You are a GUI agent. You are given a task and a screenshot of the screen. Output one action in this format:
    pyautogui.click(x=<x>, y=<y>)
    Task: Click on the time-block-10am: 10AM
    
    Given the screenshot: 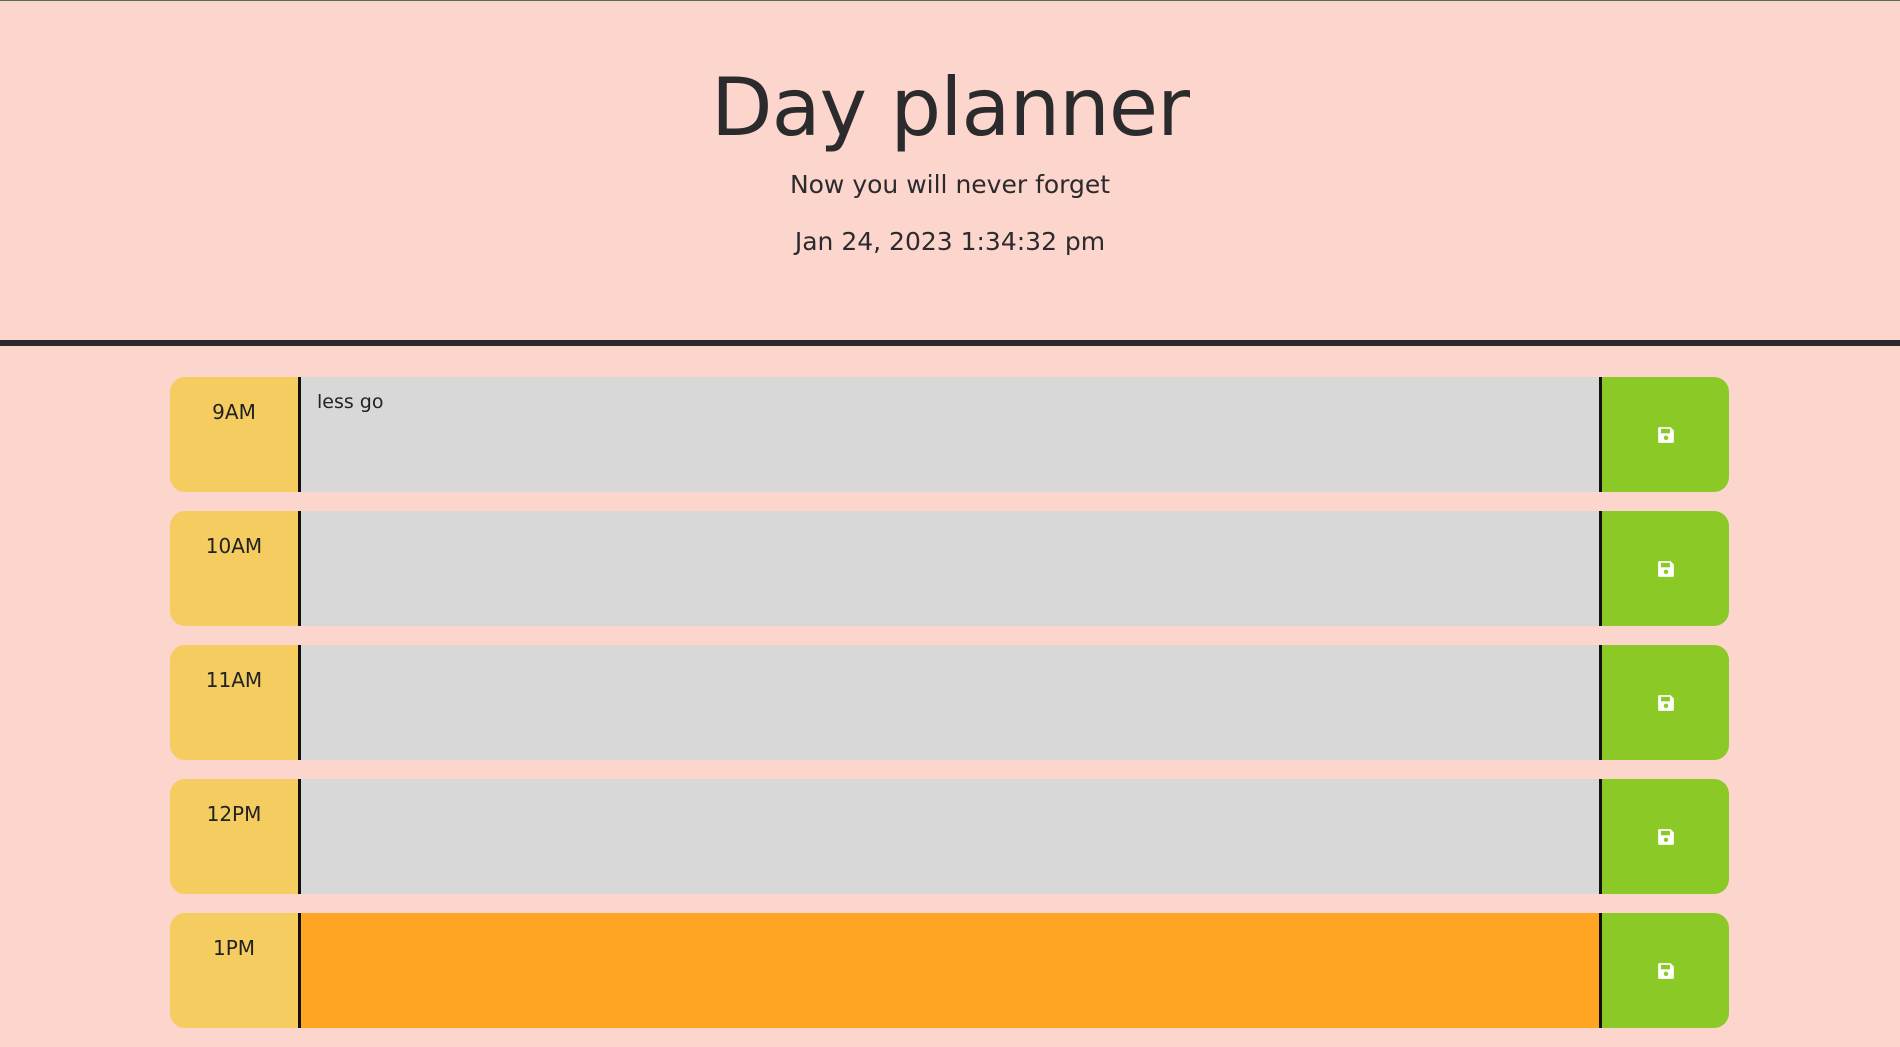 What is the action you would take?
    pyautogui.click(x=949, y=568)
    